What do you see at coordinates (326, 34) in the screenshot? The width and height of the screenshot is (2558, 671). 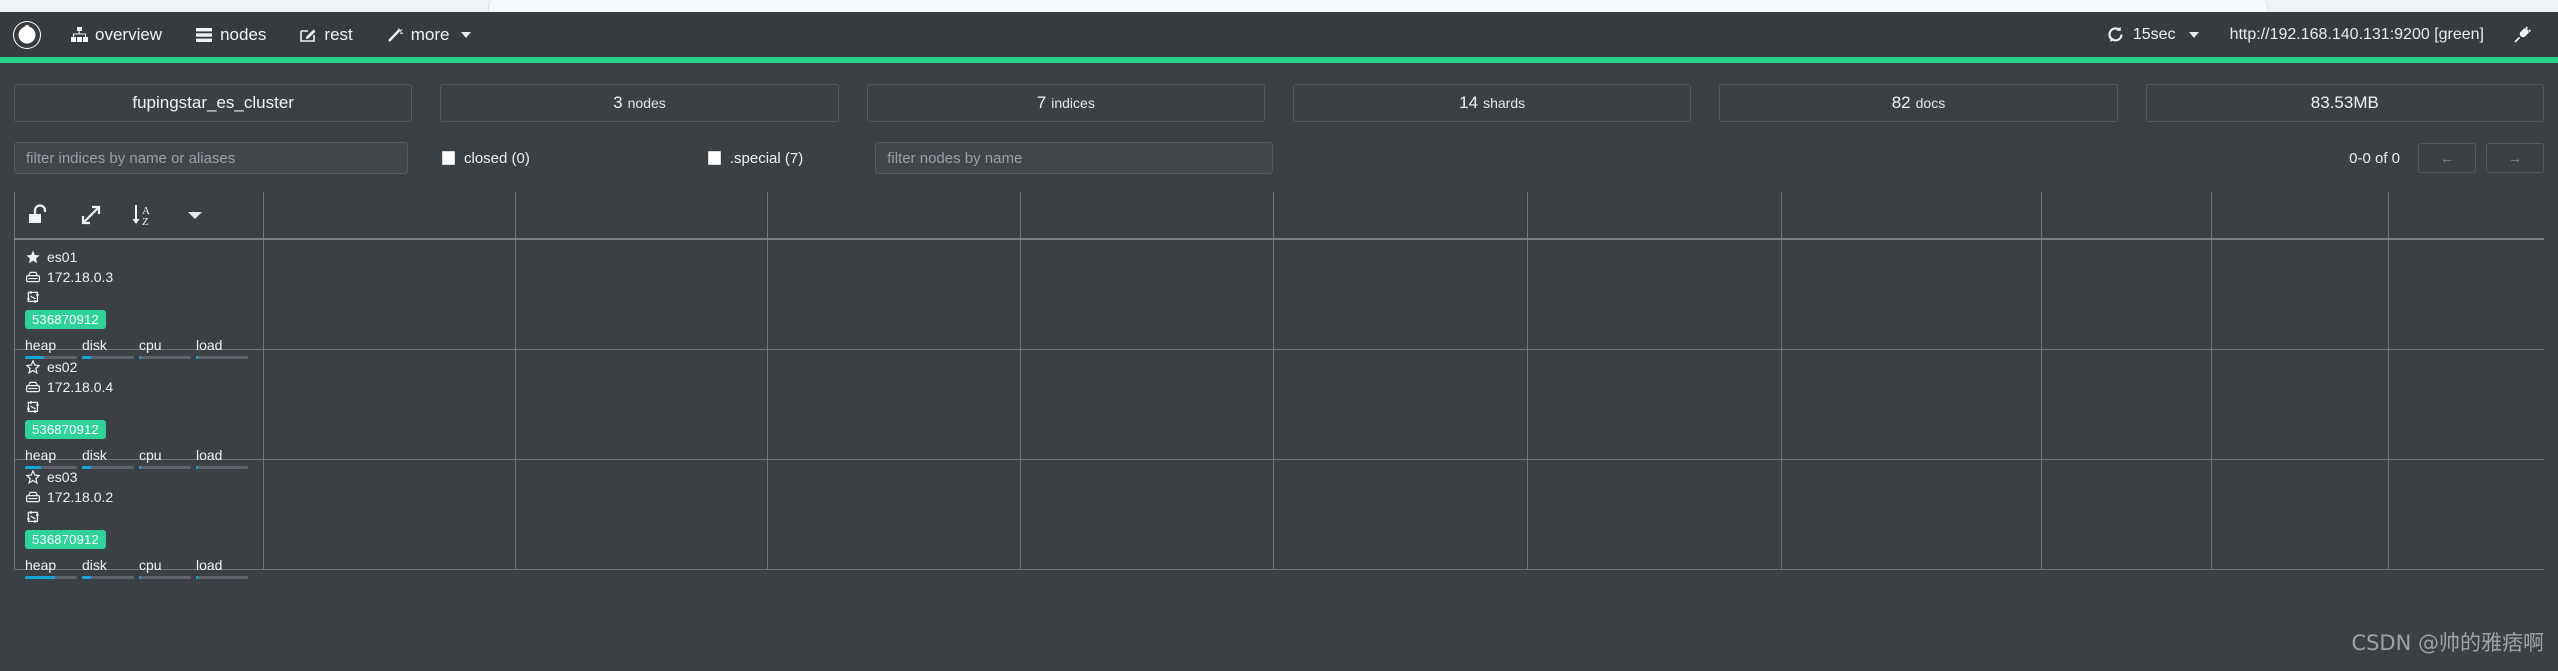 I see `nav-item-rest: rest` at bounding box center [326, 34].